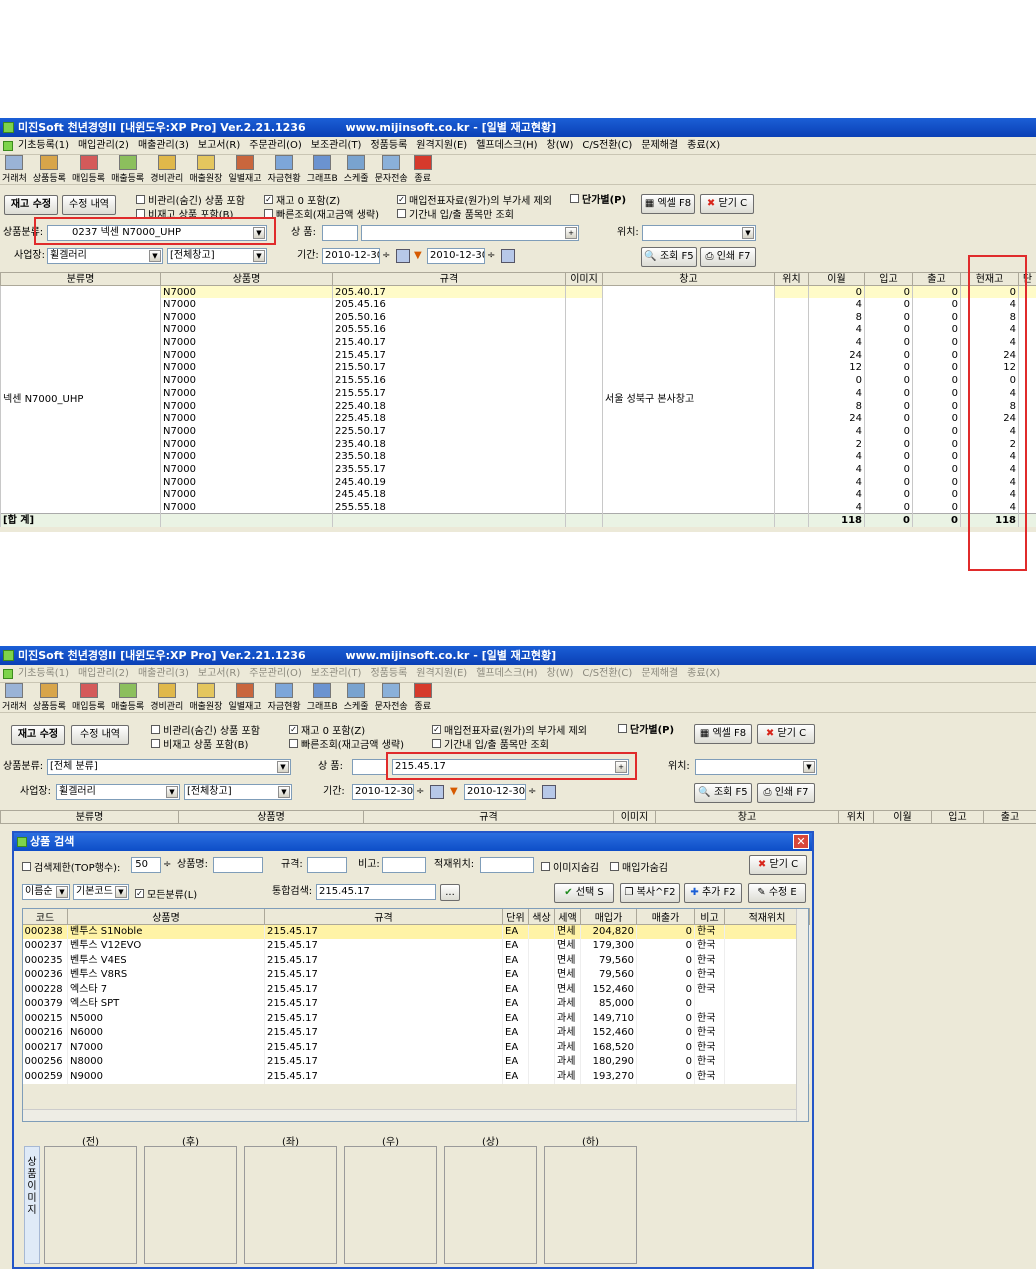 This screenshot has height=1269, width=1036. I want to click on top-limit-checkbox: 검색제한(TOP행수):, so click(71, 866).